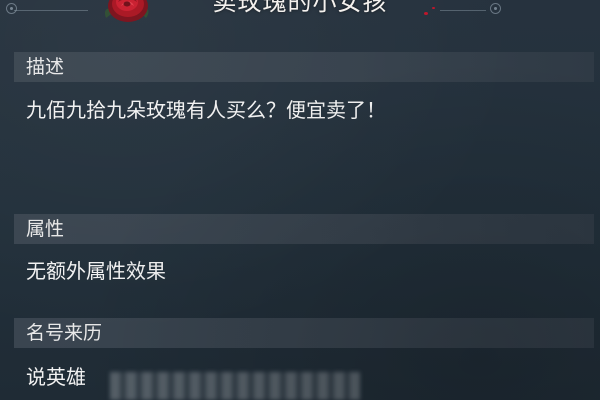 The image size is (600, 400). Describe the element at coordinates (126, 11) in the screenshot. I see `rose-icon` at that location.